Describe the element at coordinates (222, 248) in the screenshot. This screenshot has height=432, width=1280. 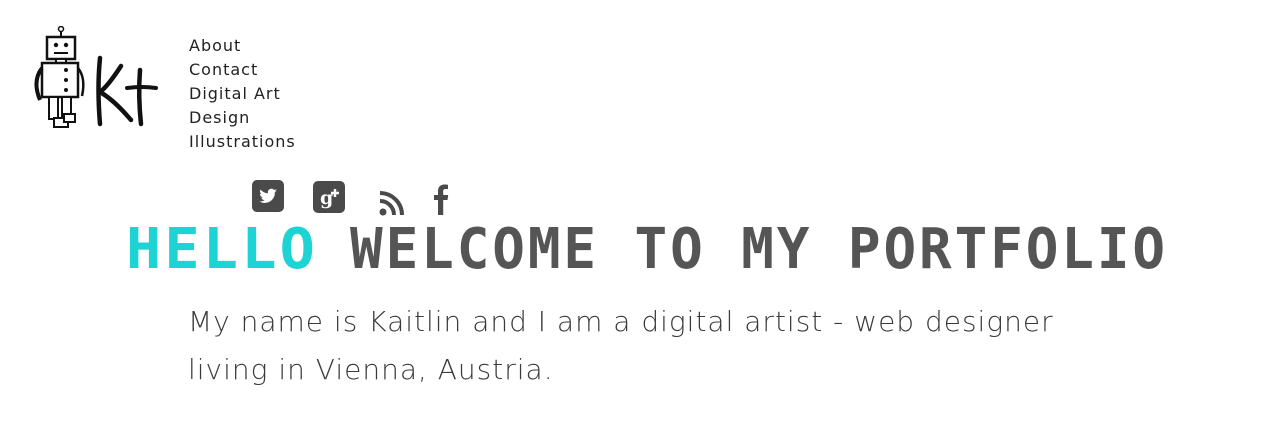
I see `headline-accent: HELLO` at that location.